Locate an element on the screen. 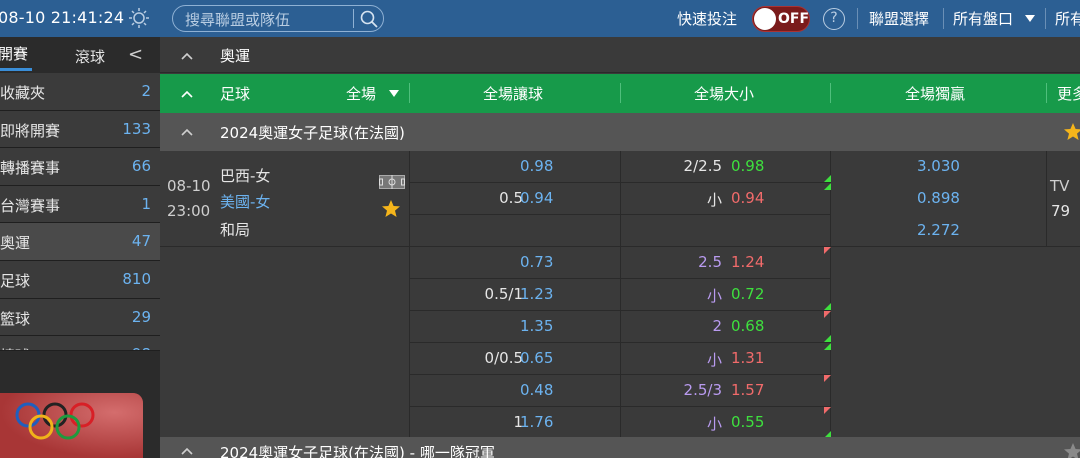 The image size is (1080, 458). field-stats-icon is located at coordinates (392, 182).